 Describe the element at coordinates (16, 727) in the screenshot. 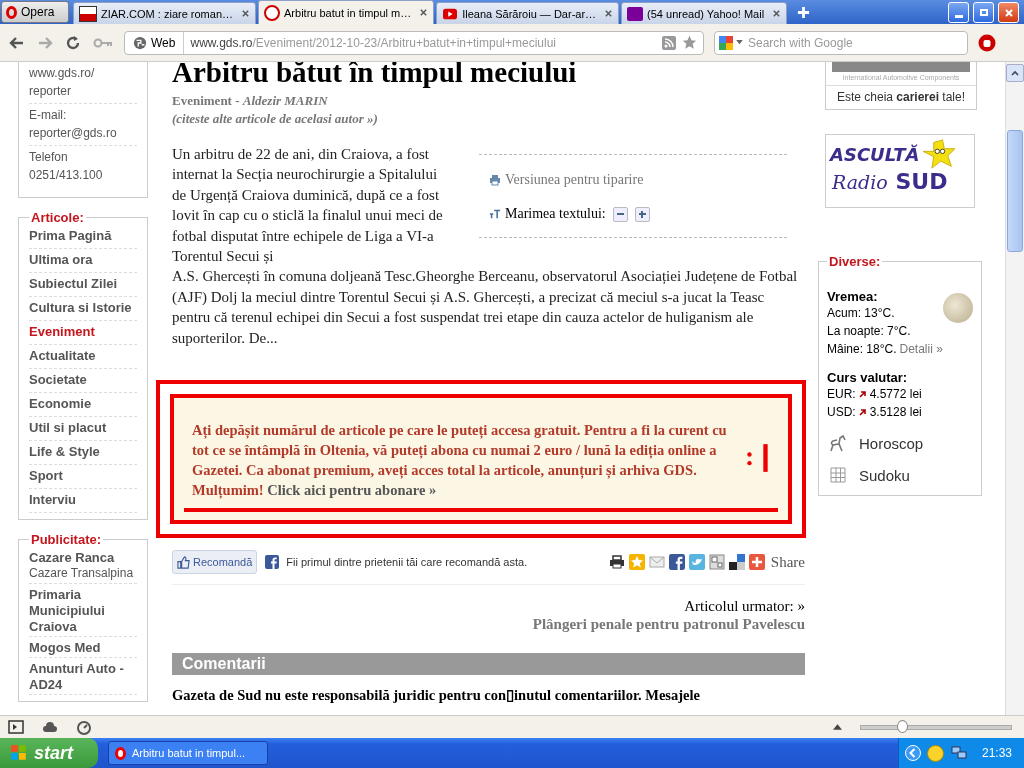

I see `panel-toggle-icon` at that location.